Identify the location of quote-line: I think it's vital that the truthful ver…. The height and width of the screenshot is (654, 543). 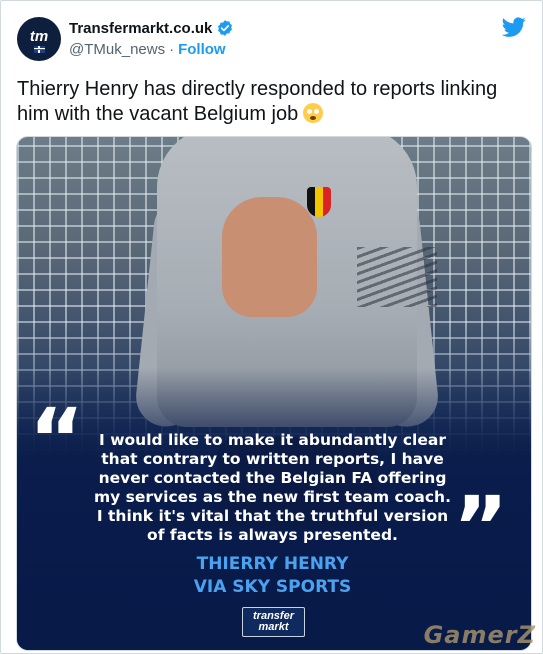
(272, 516).